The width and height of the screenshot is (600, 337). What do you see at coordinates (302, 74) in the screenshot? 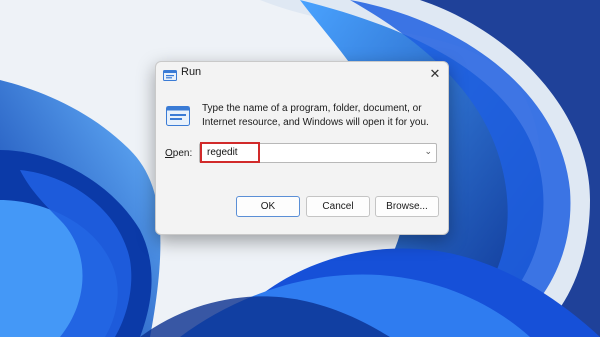
I see `title-bar: Run ✕` at bounding box center [302, 74].